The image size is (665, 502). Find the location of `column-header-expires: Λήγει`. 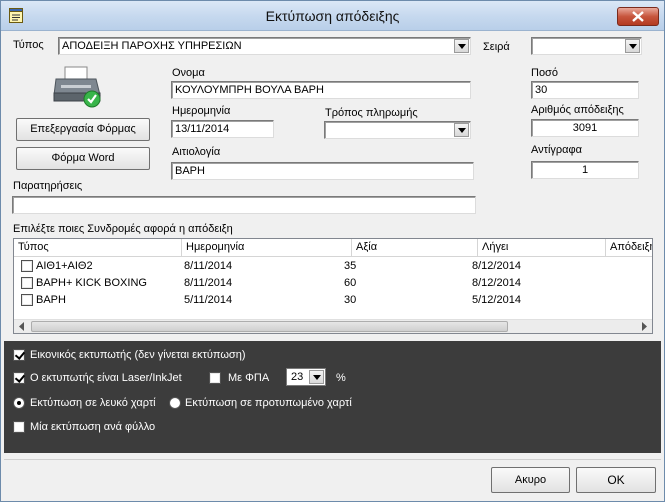

column-header-expires: Λήγει is located at coordinates (542, 248).